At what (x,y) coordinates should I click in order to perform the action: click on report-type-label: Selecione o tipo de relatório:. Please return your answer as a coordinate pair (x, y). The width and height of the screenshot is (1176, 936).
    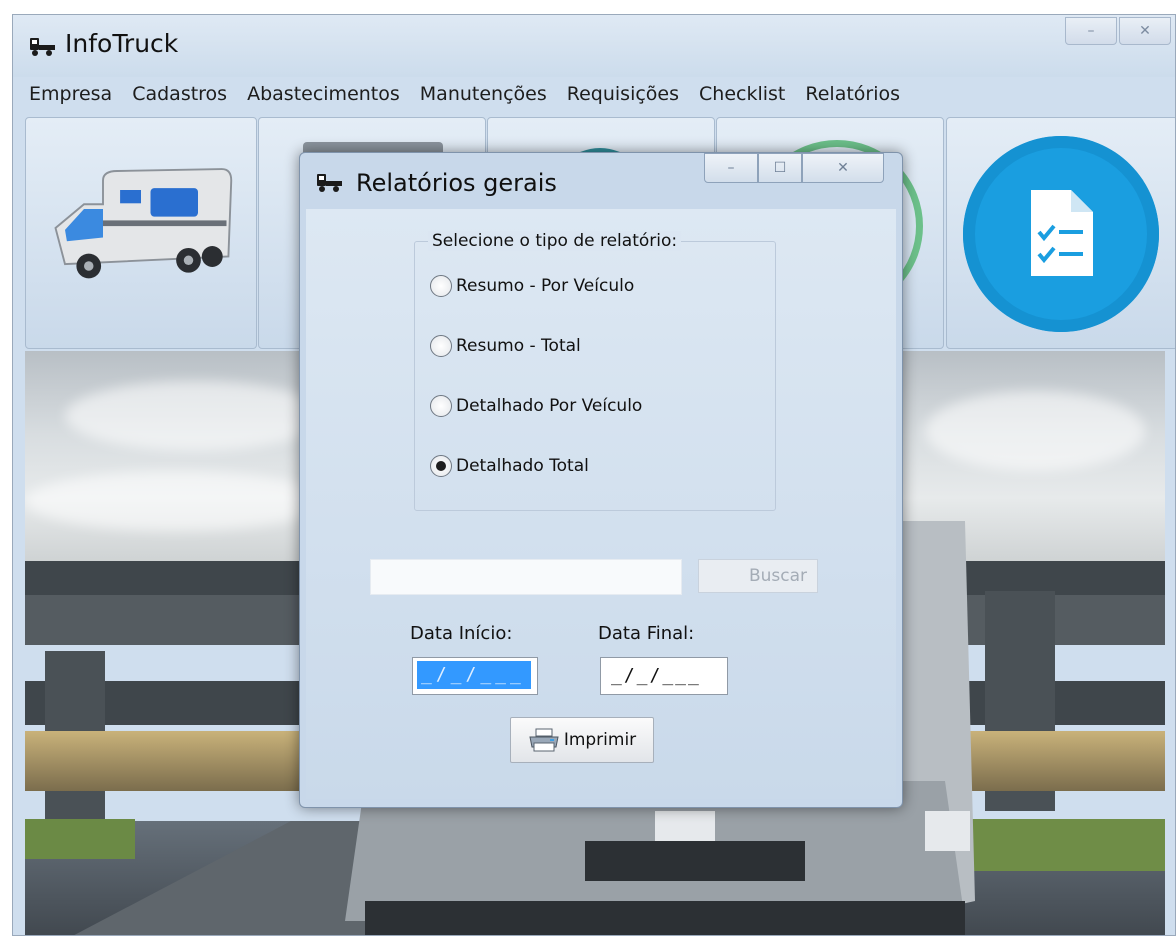
    Looking at the image, I should click on (555, 241).